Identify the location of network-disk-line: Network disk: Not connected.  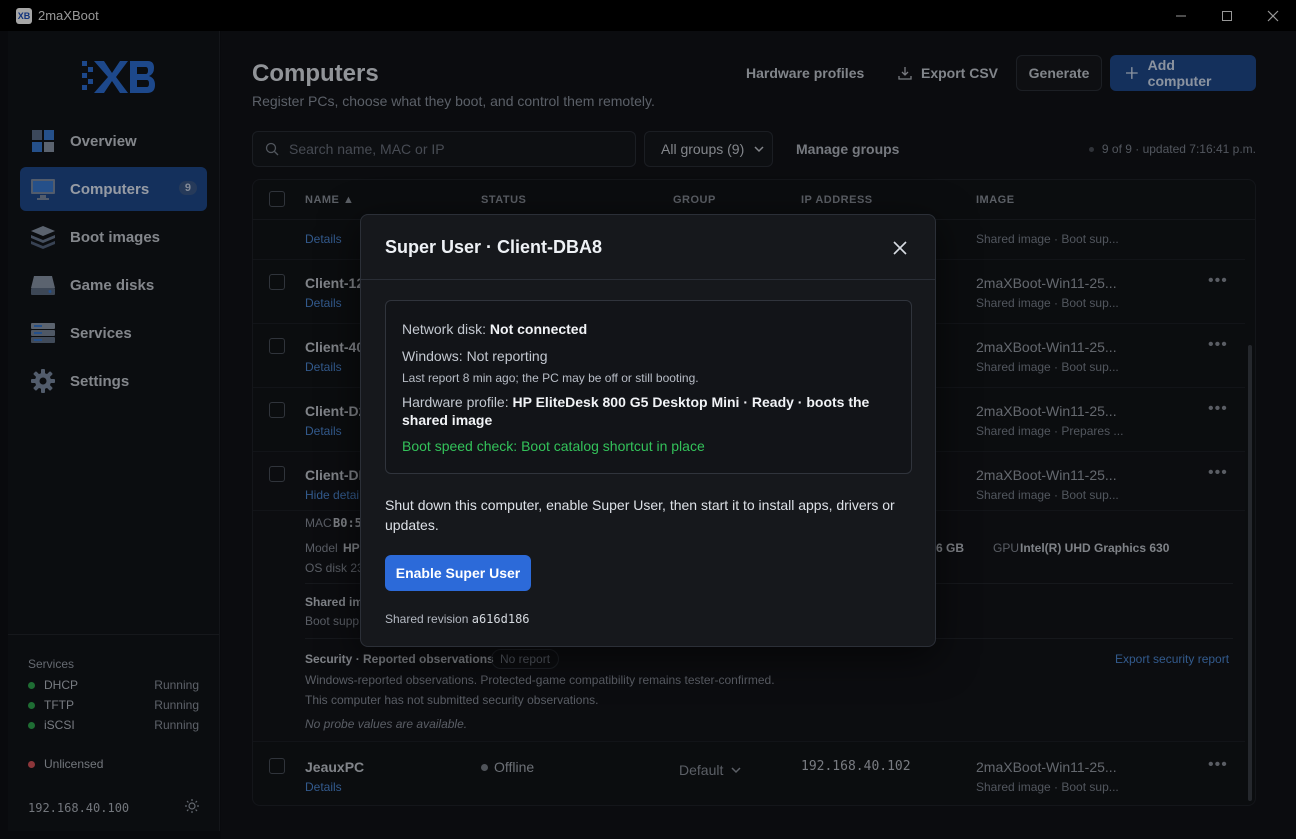
(648, 329).